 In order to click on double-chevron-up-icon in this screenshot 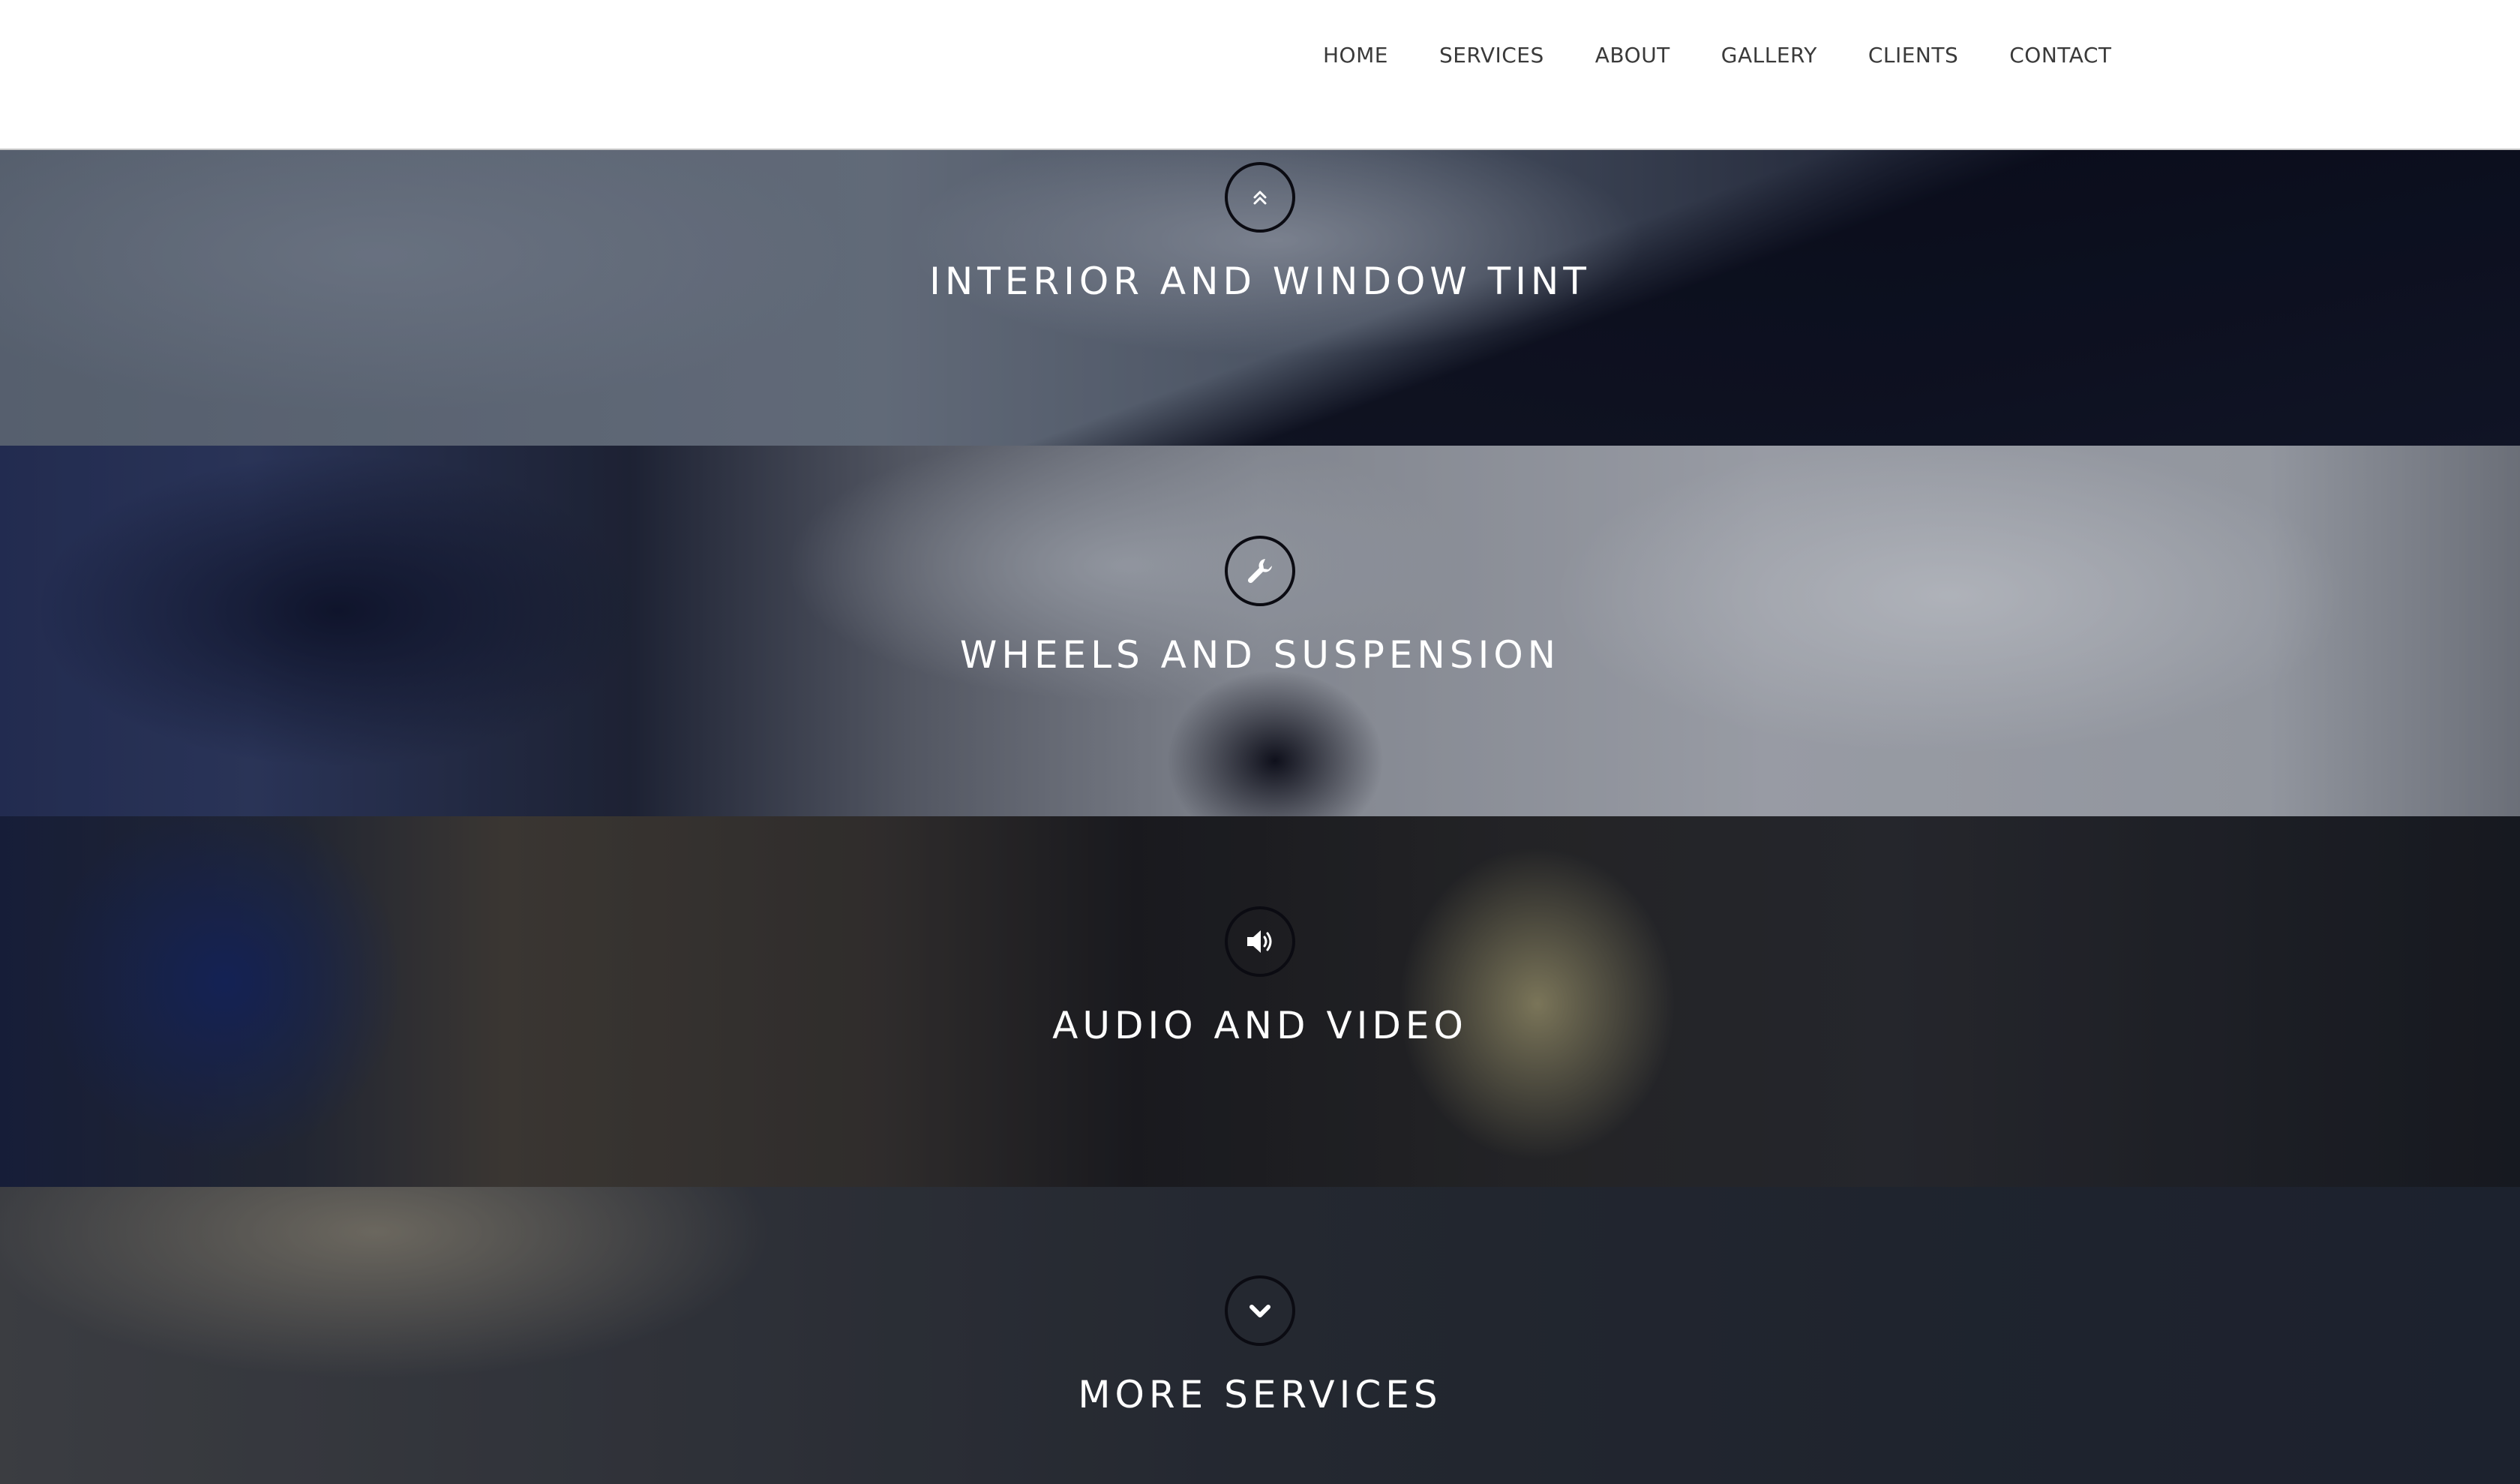, I will do `click(1260, 198)`.